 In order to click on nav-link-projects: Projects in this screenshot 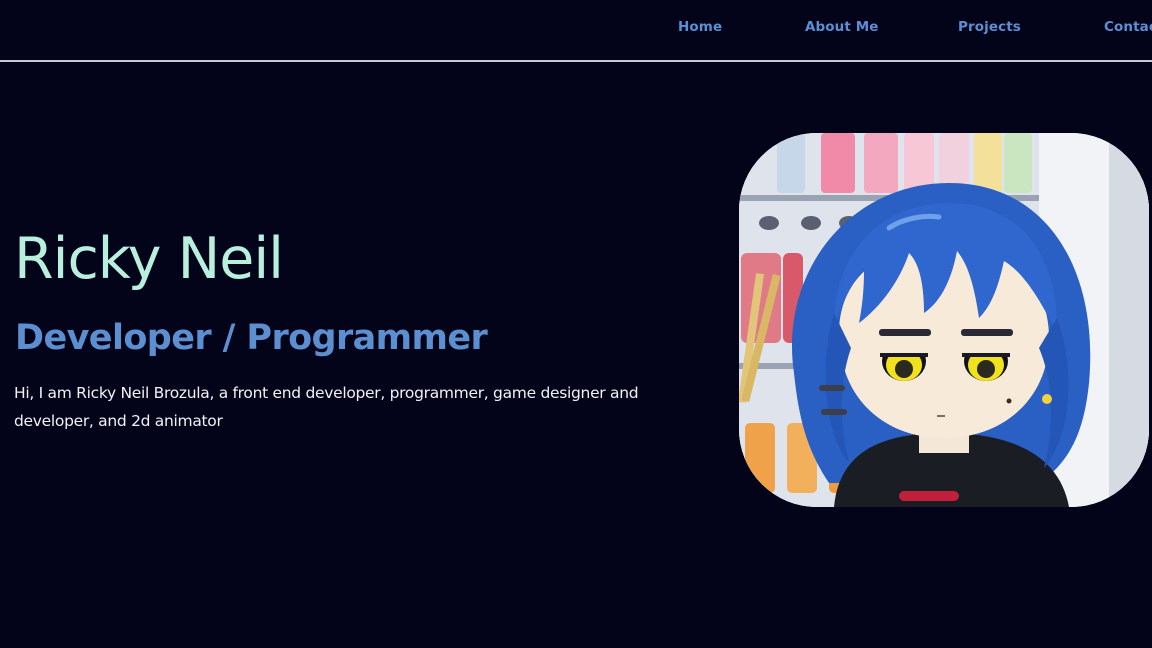, I will do `click(989, 27)`.